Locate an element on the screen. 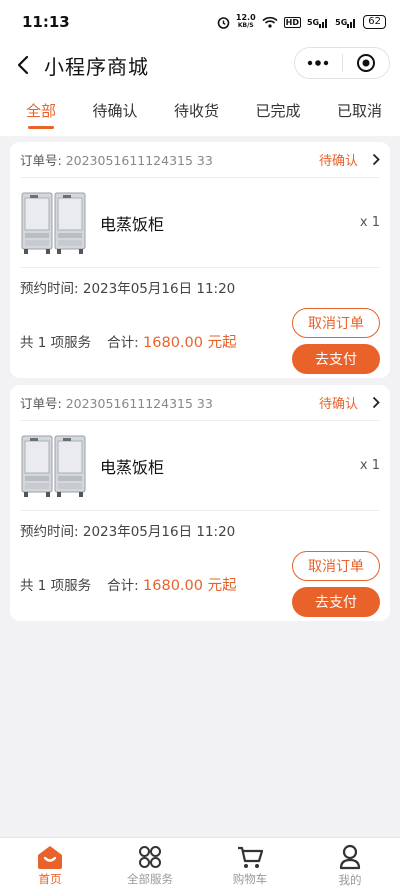  more-dots-icon is located at coordinates (318, 63).